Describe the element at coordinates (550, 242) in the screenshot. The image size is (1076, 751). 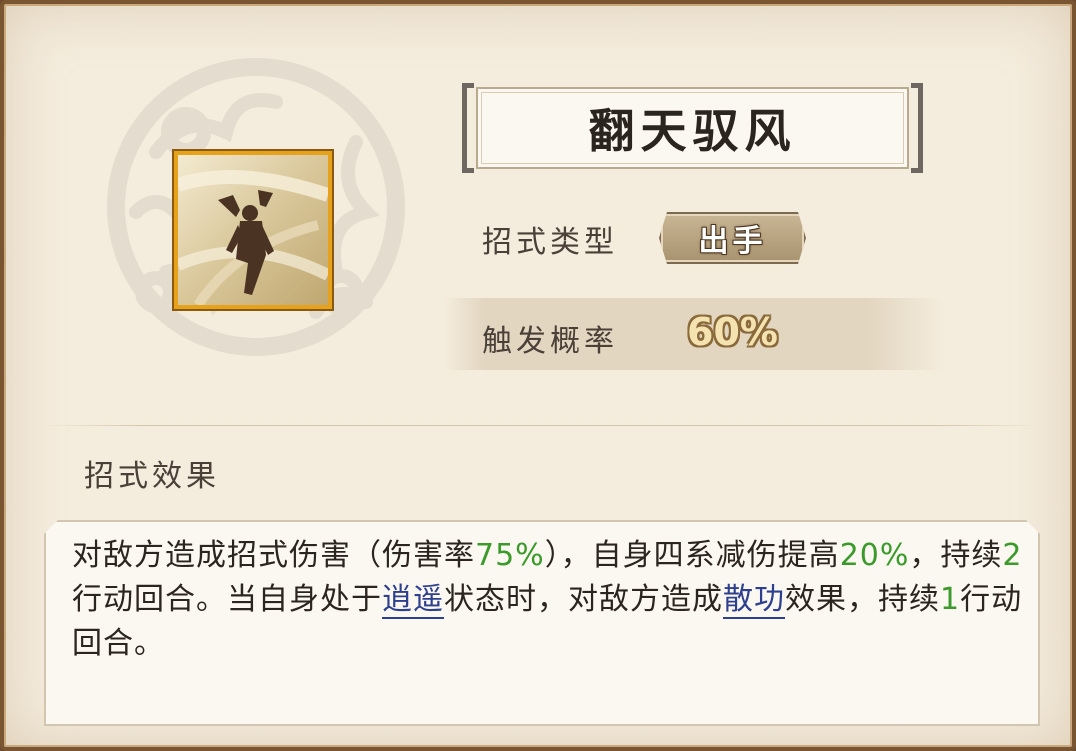
I see `skill-type-label: 招式类型` at that location.